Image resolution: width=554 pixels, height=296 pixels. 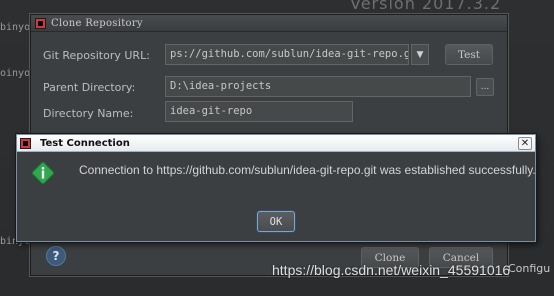 What do you see at coordinates (469, 54) in the screenshot?
I see `test-button: Test` at bounding box center [469, 54].